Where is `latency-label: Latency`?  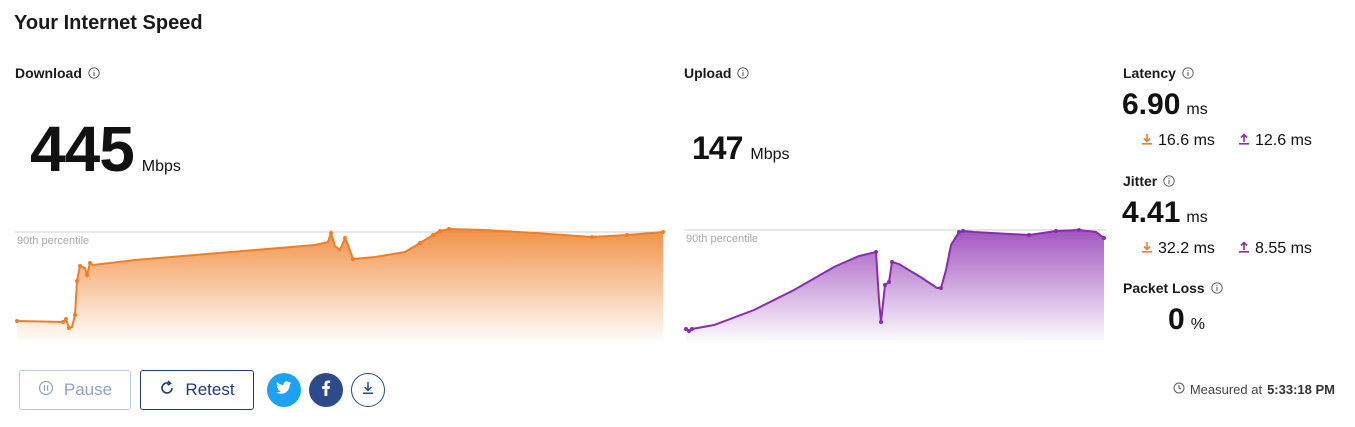
latency-label: Latency is located at coordinates (1149, 73).